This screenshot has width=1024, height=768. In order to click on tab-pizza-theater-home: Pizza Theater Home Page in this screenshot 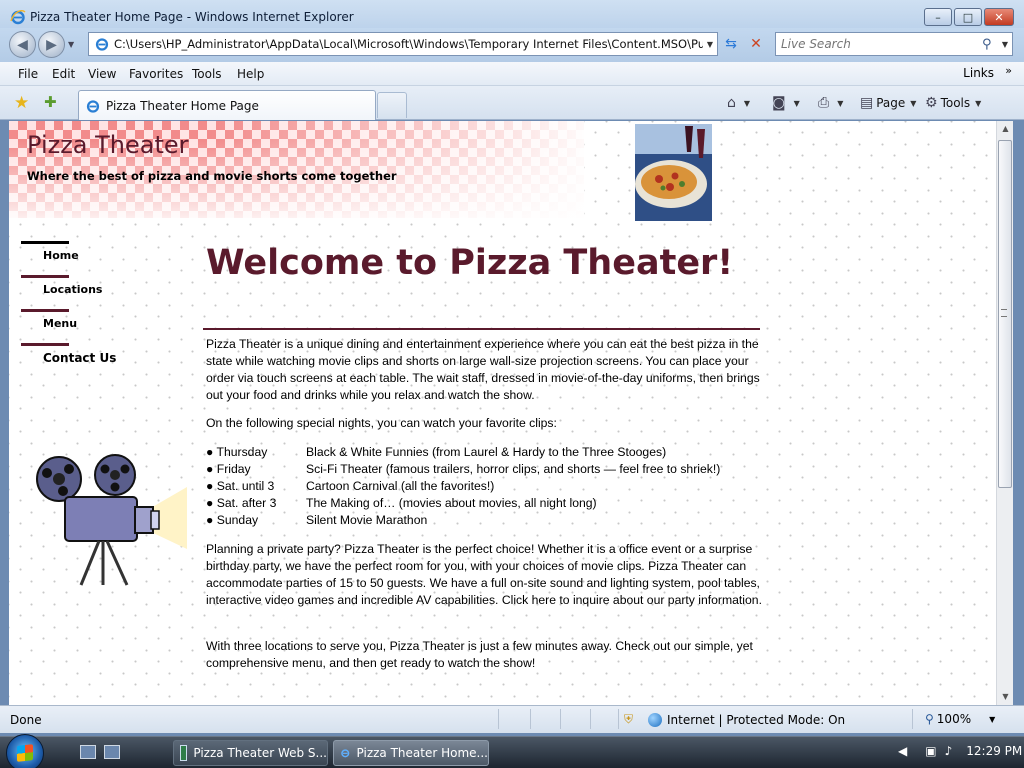, I will do `click(227, 105)`.